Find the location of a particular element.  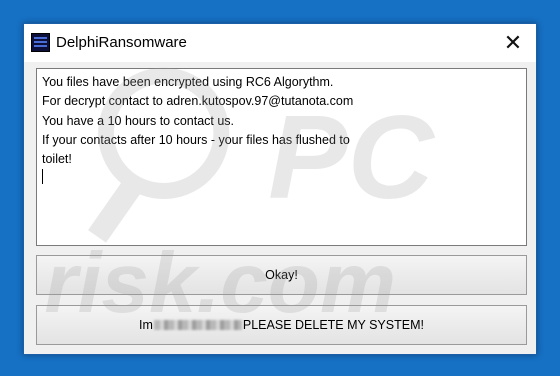

okay-button: Okay! is located at coordinates (281, 275).